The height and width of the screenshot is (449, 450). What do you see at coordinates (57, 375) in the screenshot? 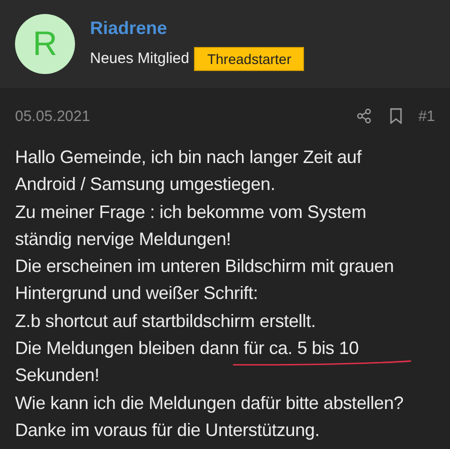
I see `post-text: Sekunden!` at bounding box center [57, 375].